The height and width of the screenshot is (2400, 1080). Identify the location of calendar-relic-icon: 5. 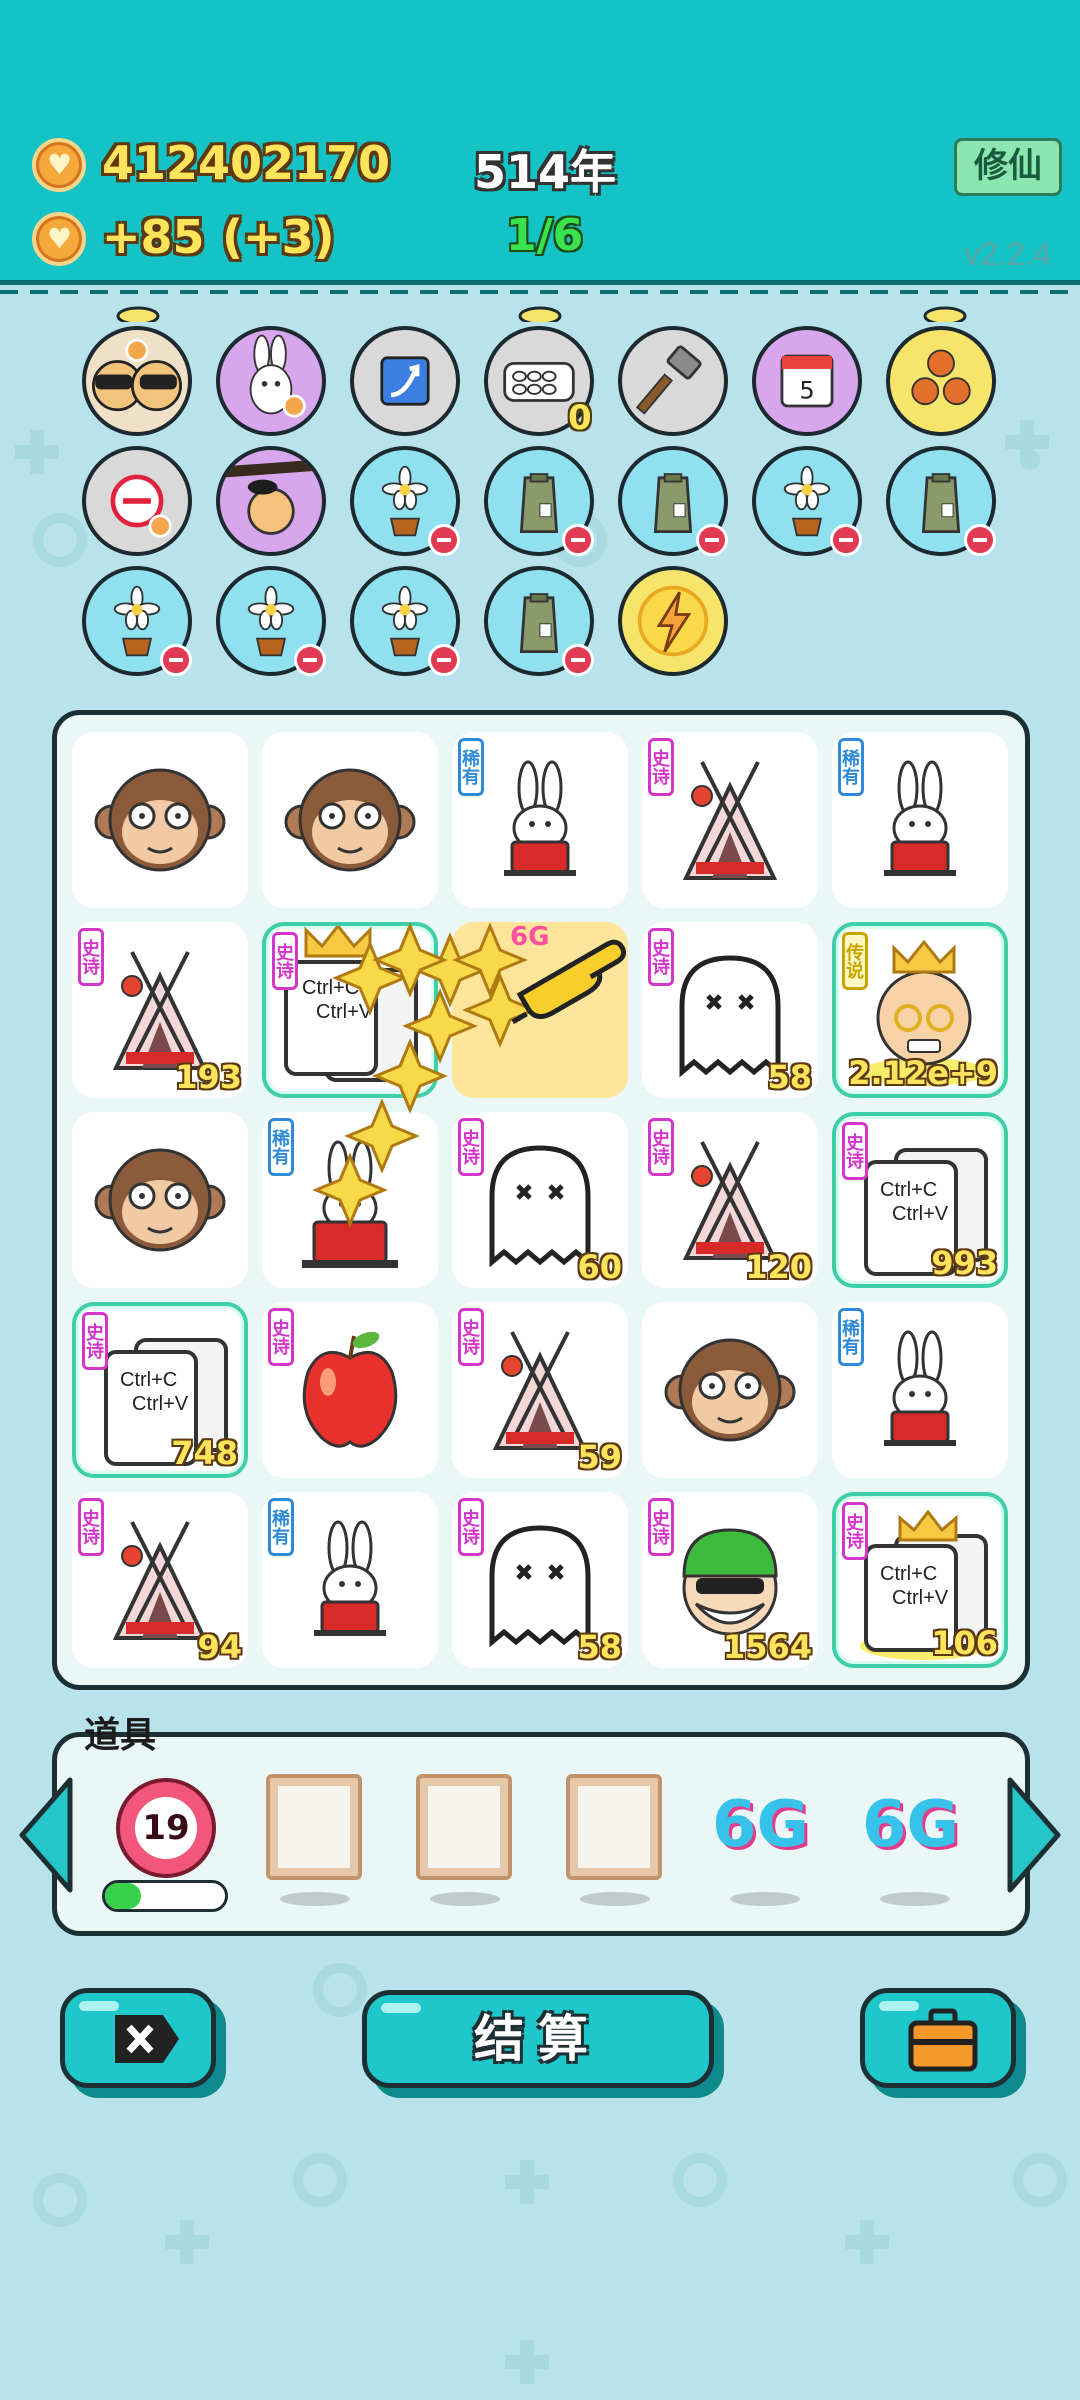
(807, 381).